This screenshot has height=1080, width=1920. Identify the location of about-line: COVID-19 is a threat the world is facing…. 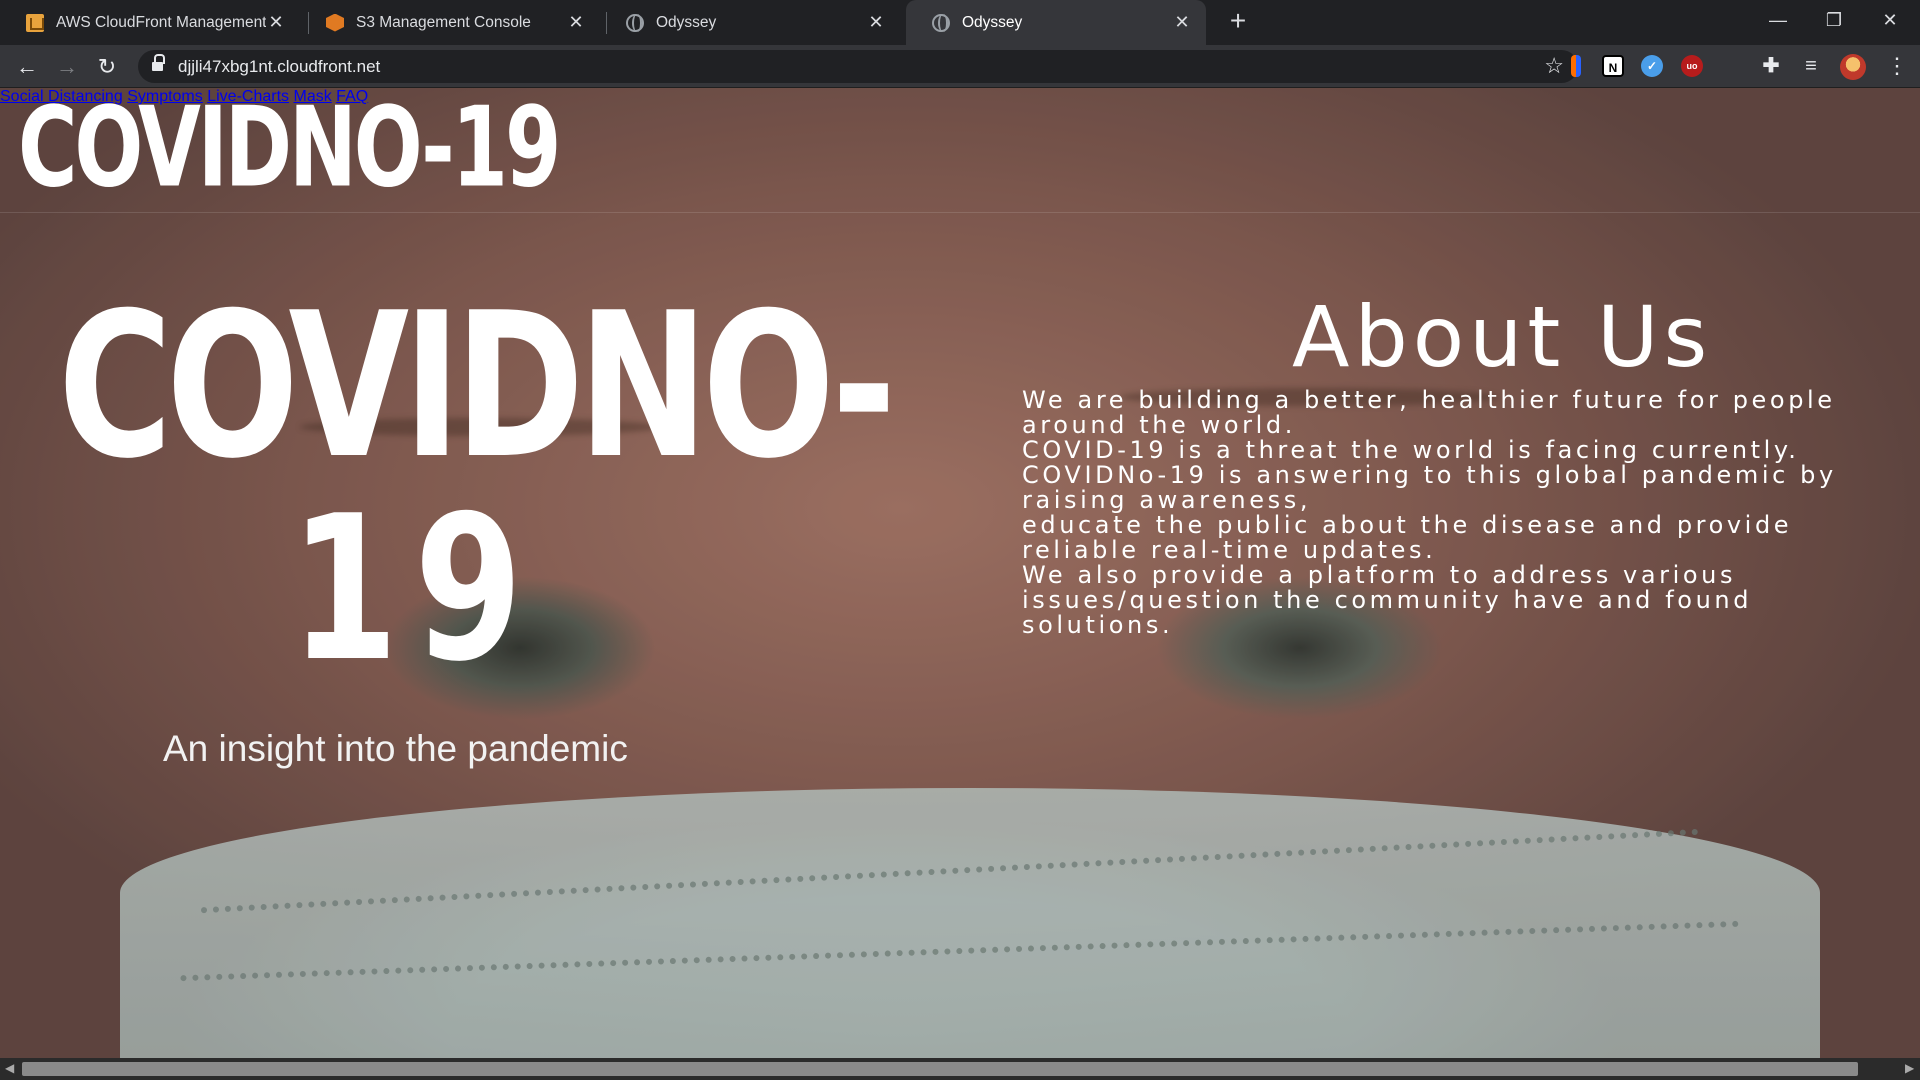
(1411, 450).